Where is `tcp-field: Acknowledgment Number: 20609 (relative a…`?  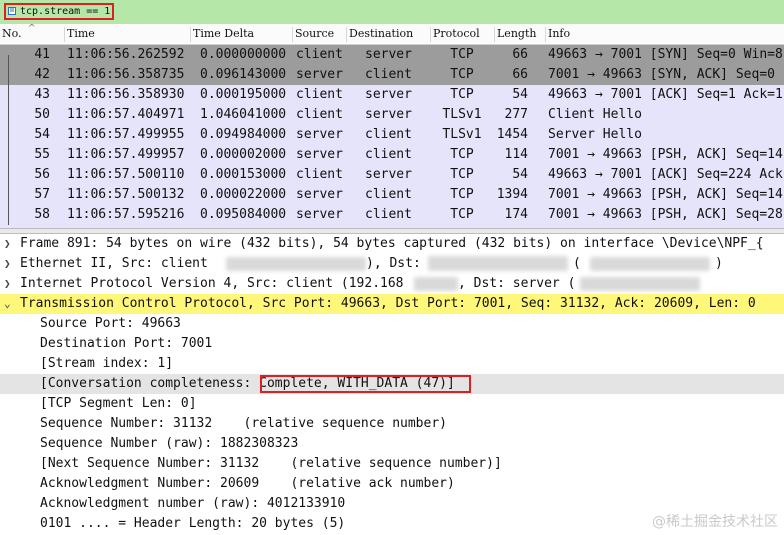 tcp-field: Acknowledgment Number: 20609 (relative a… is located at coordinates (392, 484).